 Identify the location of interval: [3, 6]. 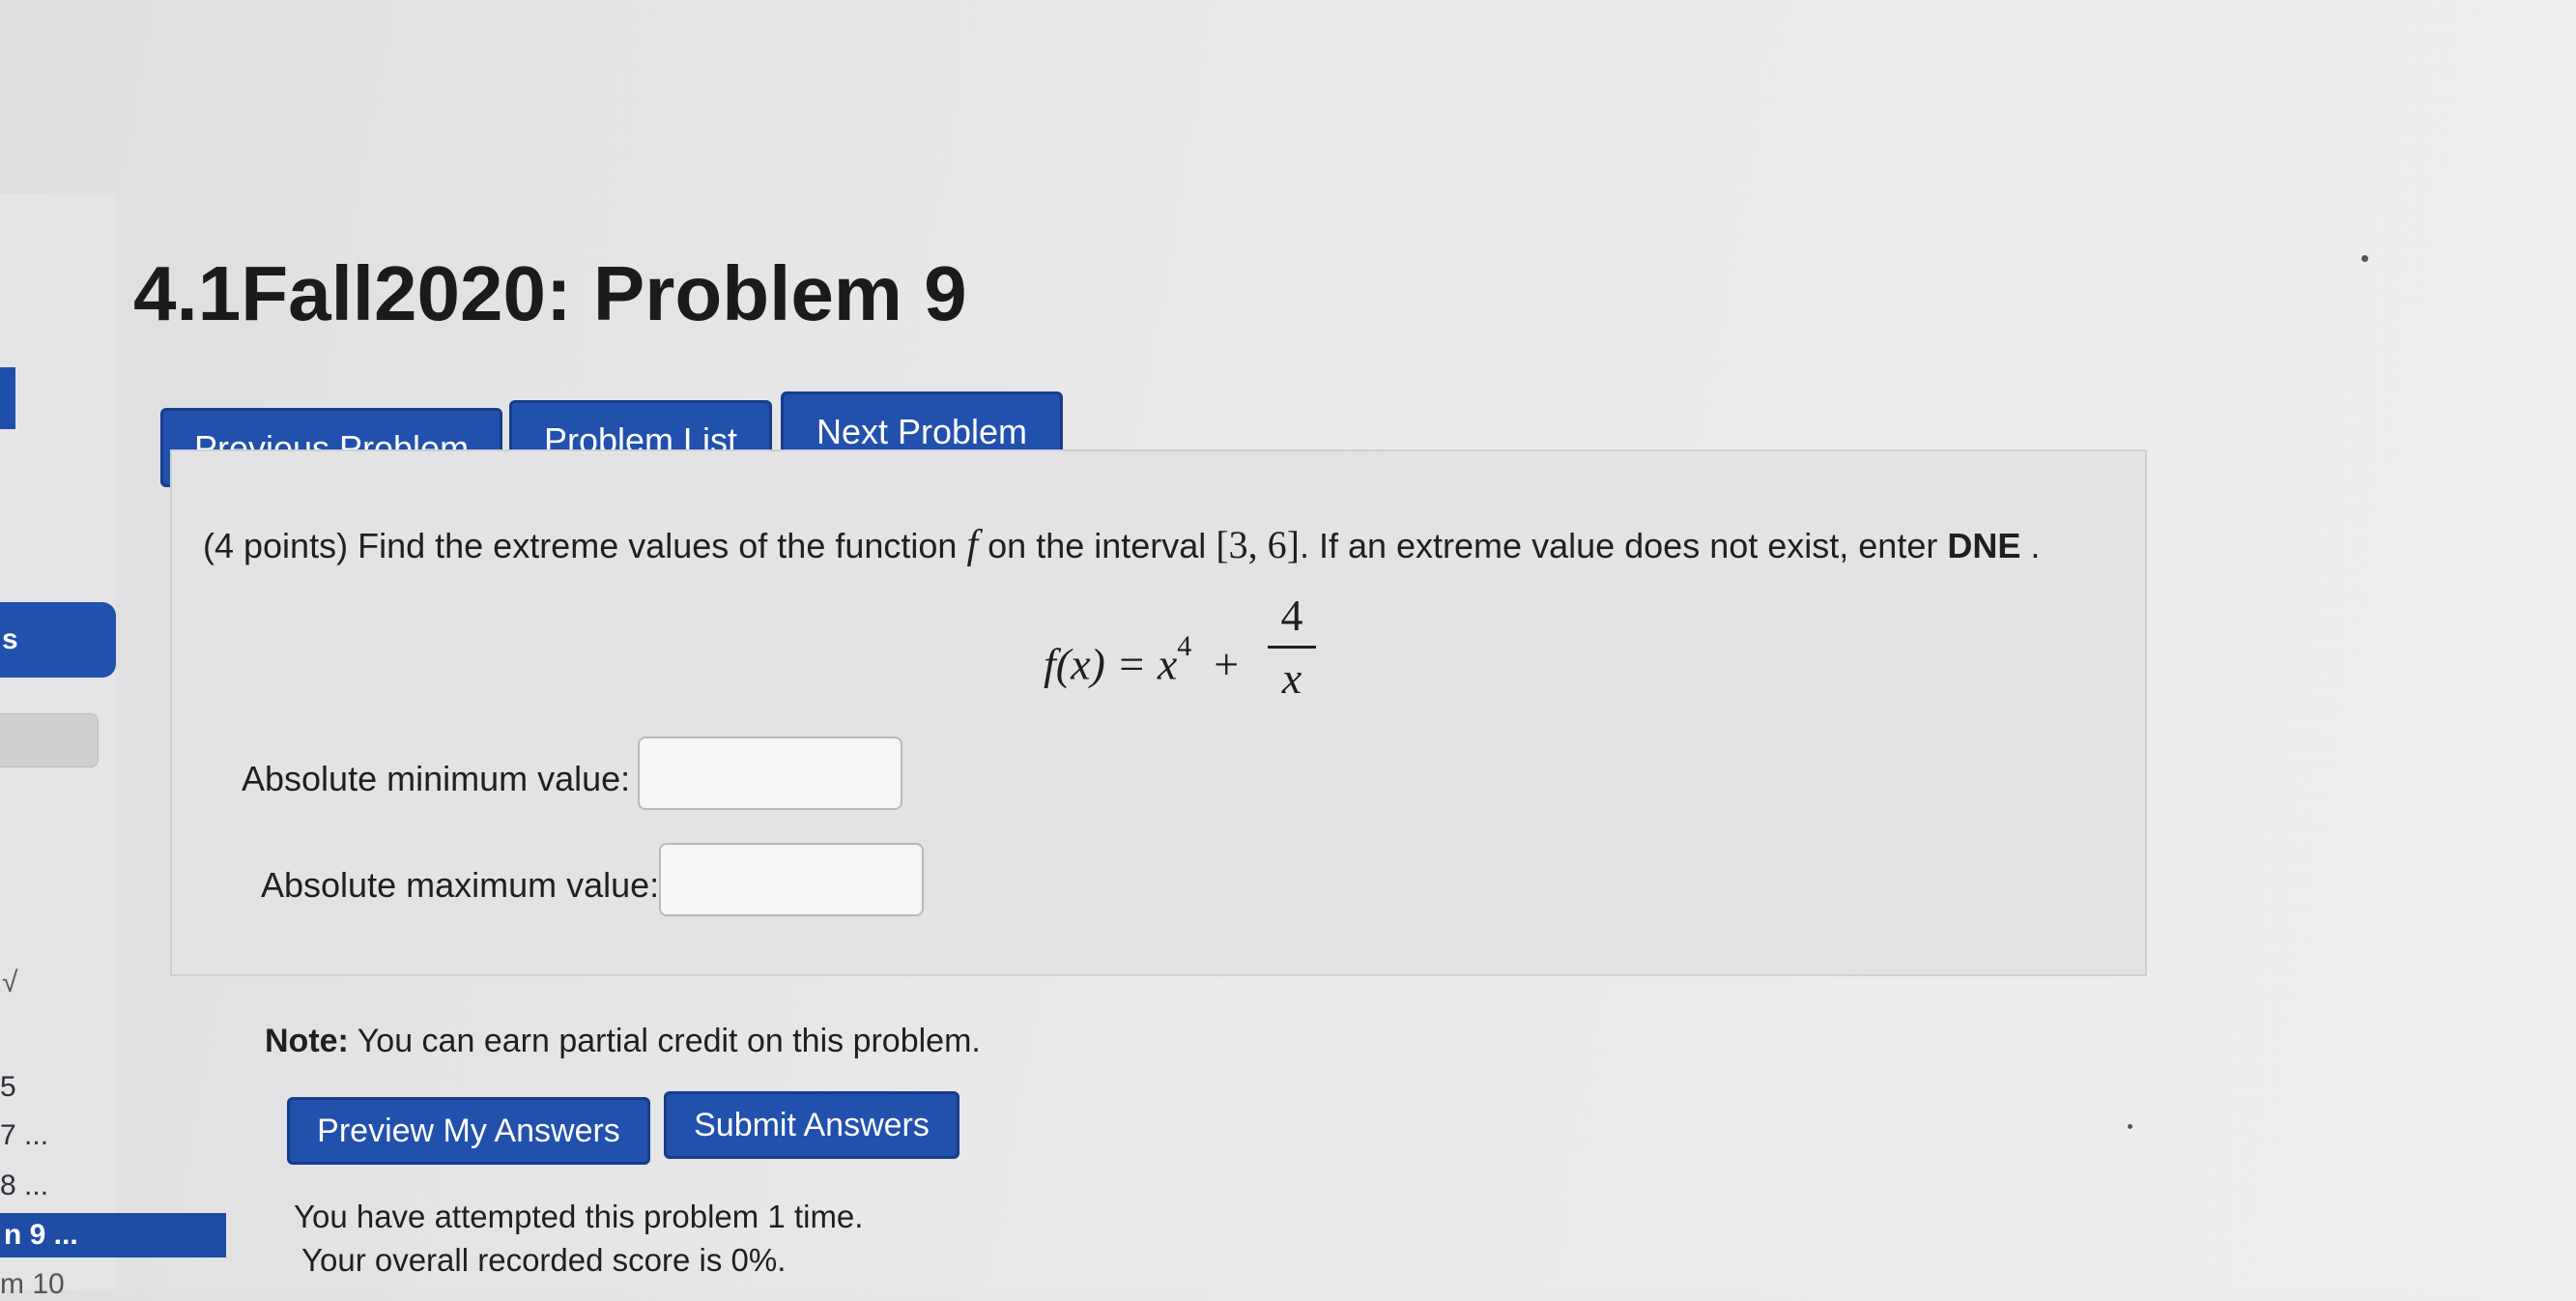
(1258, 544).